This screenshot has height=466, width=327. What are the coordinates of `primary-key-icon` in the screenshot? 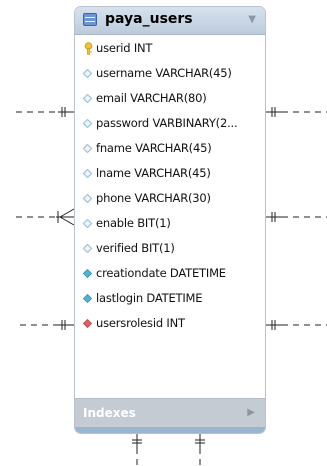 It's located at (88, 48).